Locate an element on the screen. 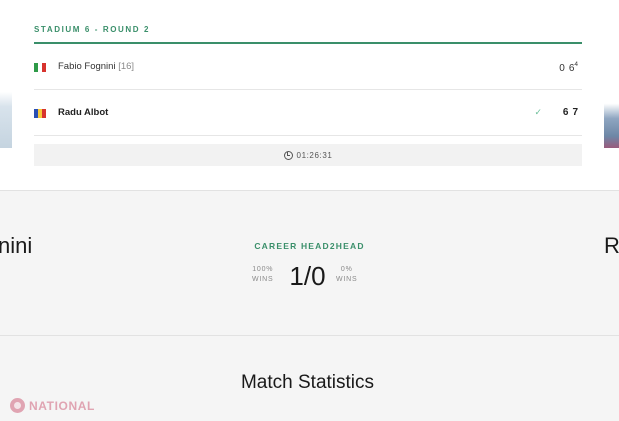  background-photo-right is located at coordinates (611, 74).